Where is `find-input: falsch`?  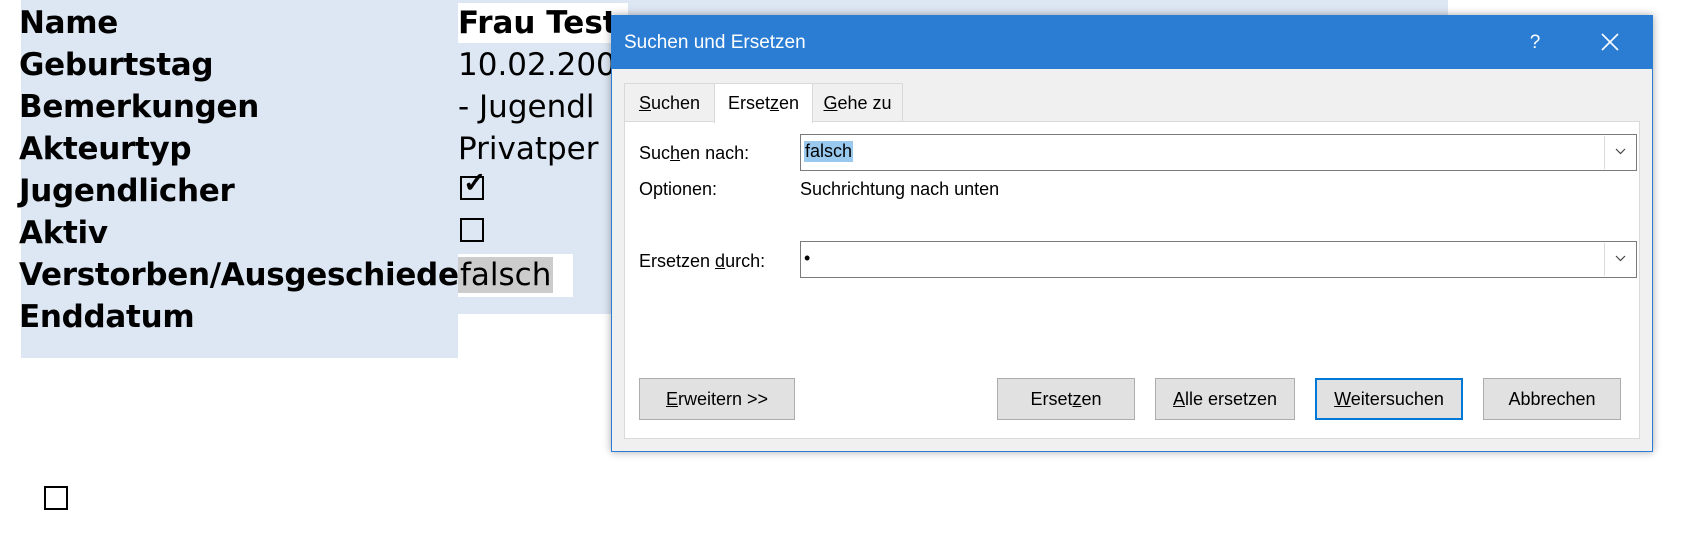
find-input: falsch is located at coordinates (829, 151).